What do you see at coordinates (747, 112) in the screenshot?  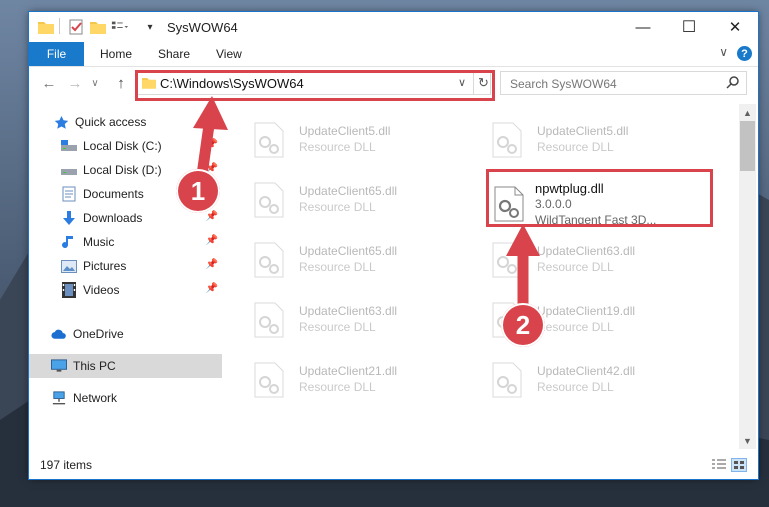 I see `scroll-up-arrow-icon: ▲` at bounding box center [747, 112].